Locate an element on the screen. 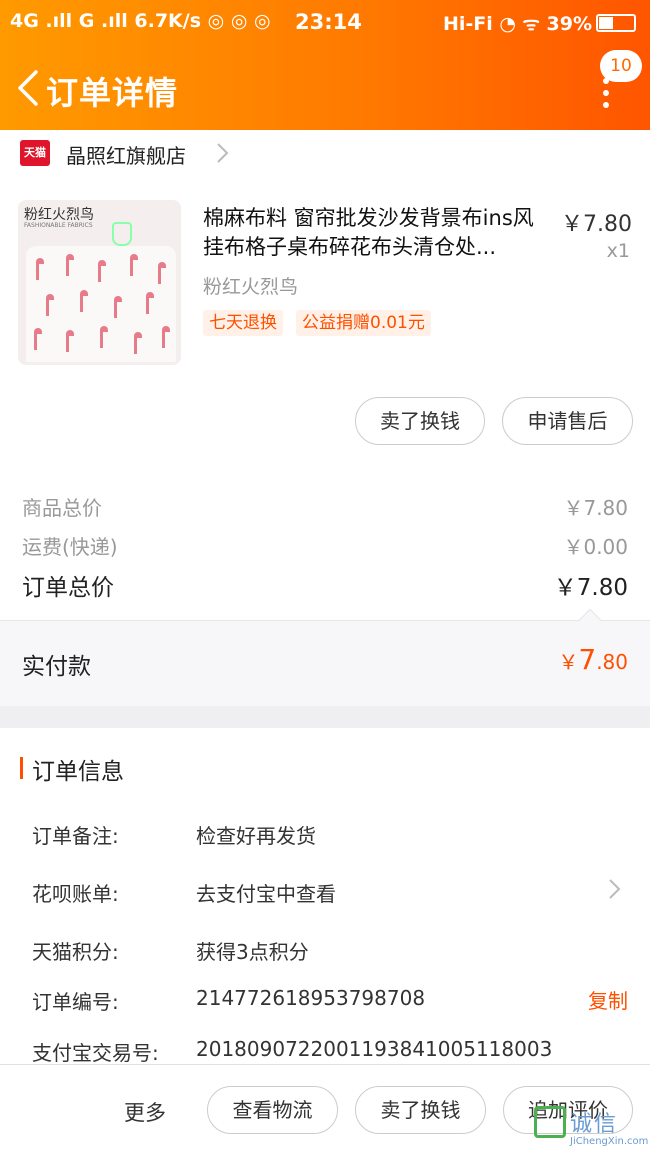 The height and width of the screenshot is (1155, 650). sell-item-button: 卖了换钱 is located at coordinates (420, 421).